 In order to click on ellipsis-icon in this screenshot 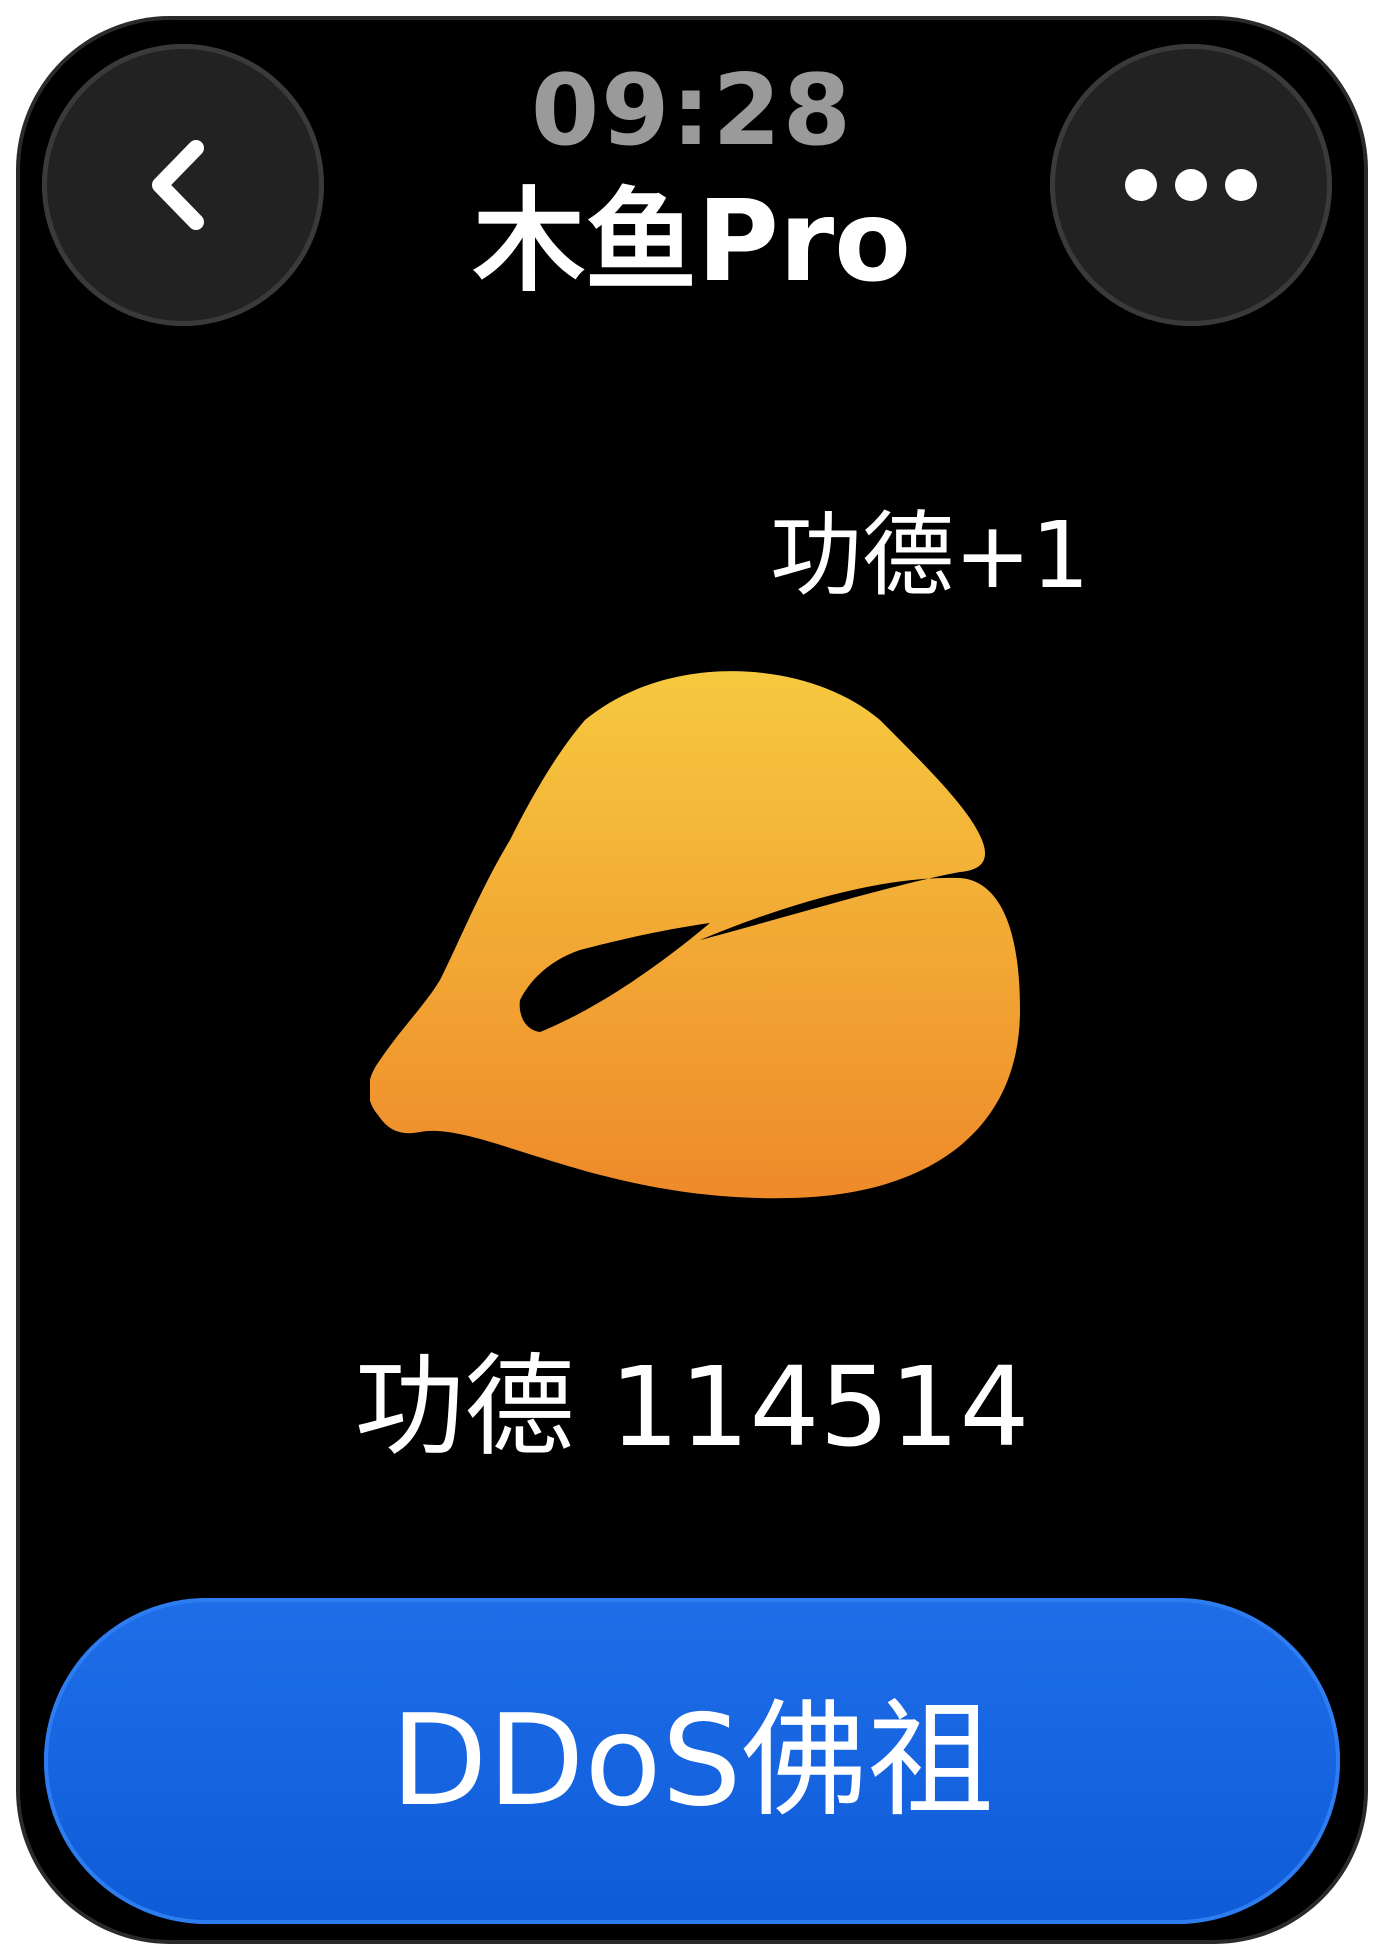, I will do `click(1191, 185)`.